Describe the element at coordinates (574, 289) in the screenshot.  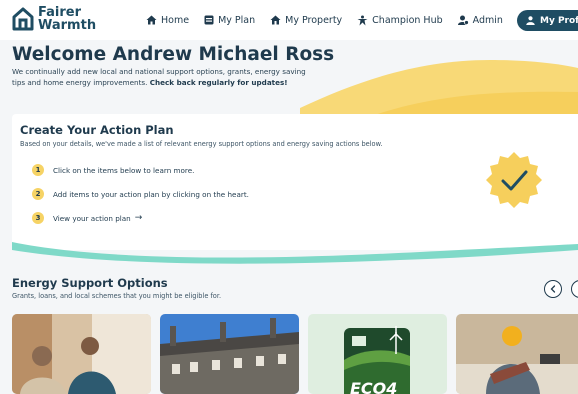
I see `carousel-next-button` at that location.